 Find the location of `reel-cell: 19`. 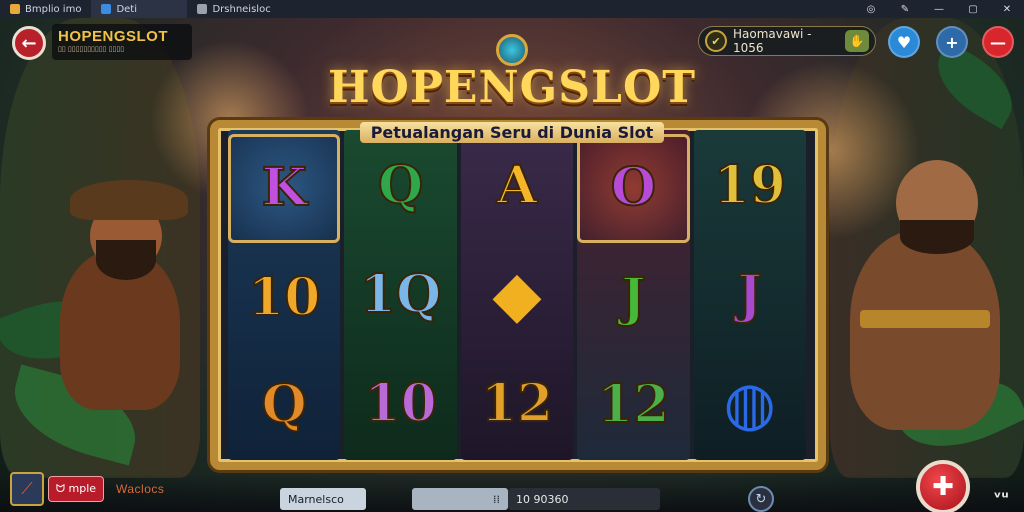

reel-cell: 19 is located at coordinates (750, 186).